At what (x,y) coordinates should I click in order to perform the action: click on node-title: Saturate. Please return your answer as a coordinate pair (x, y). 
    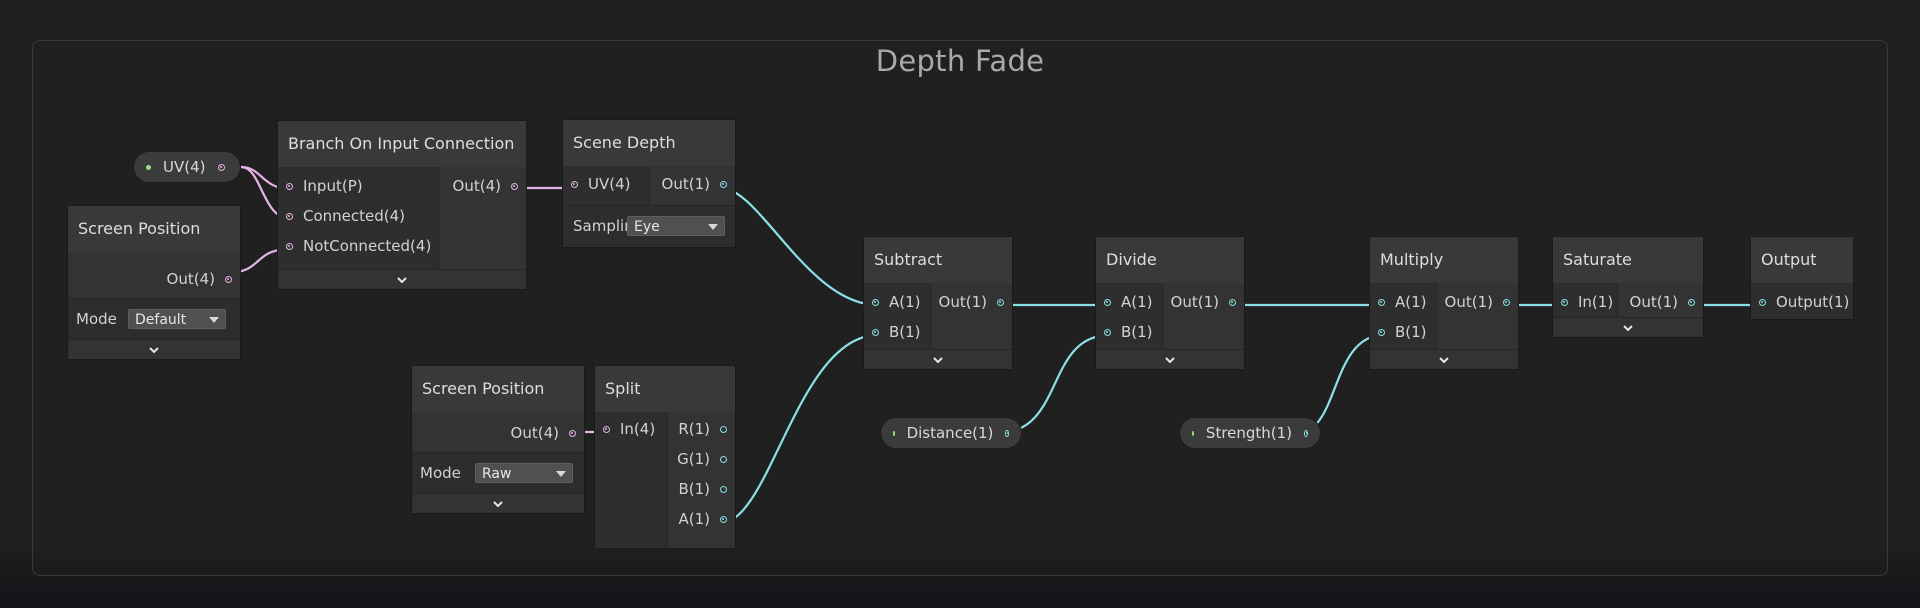
    Looking at the image, I should click on (1628, 260).